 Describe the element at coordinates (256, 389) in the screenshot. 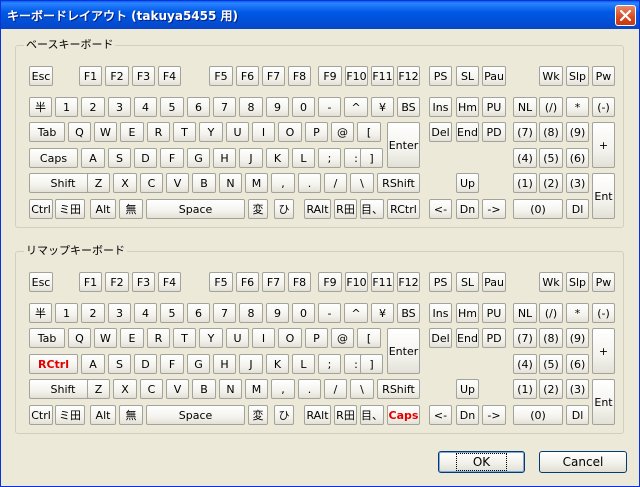

I see `remap-key-m: M` at that location.